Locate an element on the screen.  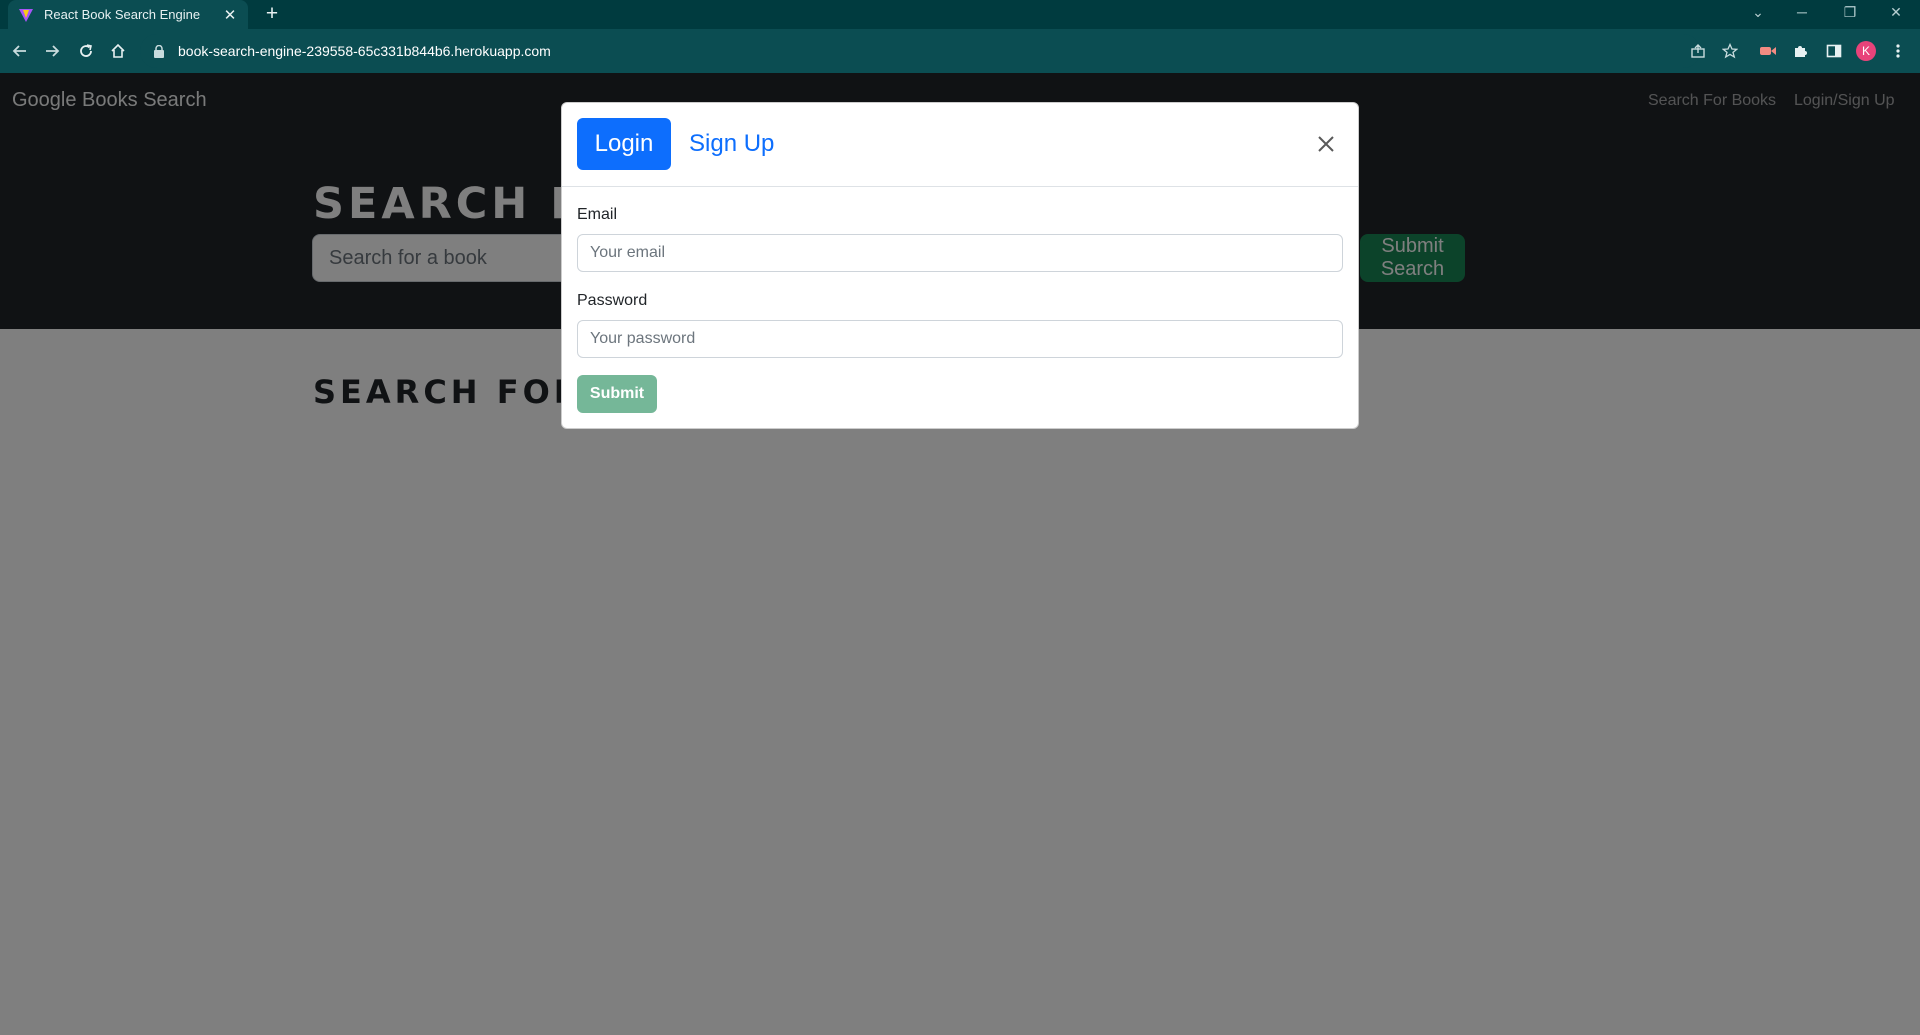
tab-title: React Book Search Engine is located at coordinates (122, 14).